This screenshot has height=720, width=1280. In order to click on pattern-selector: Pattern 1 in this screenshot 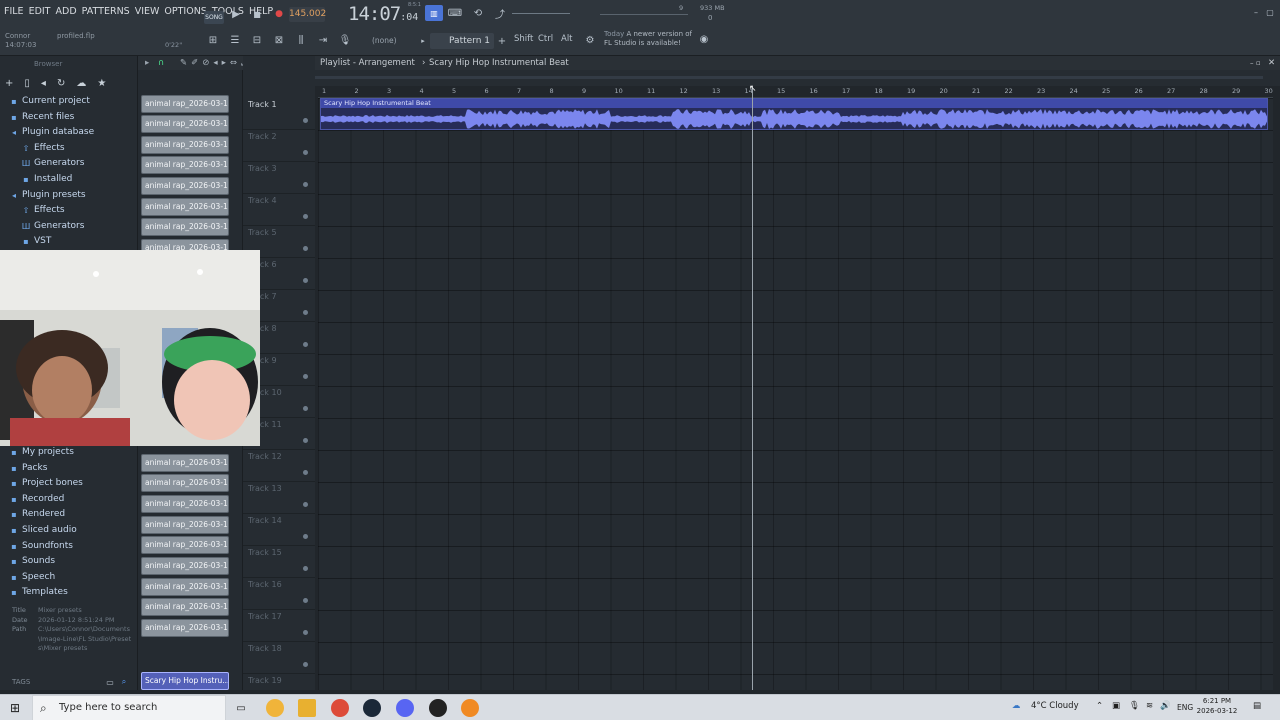, I will do `click(462, 41)`.